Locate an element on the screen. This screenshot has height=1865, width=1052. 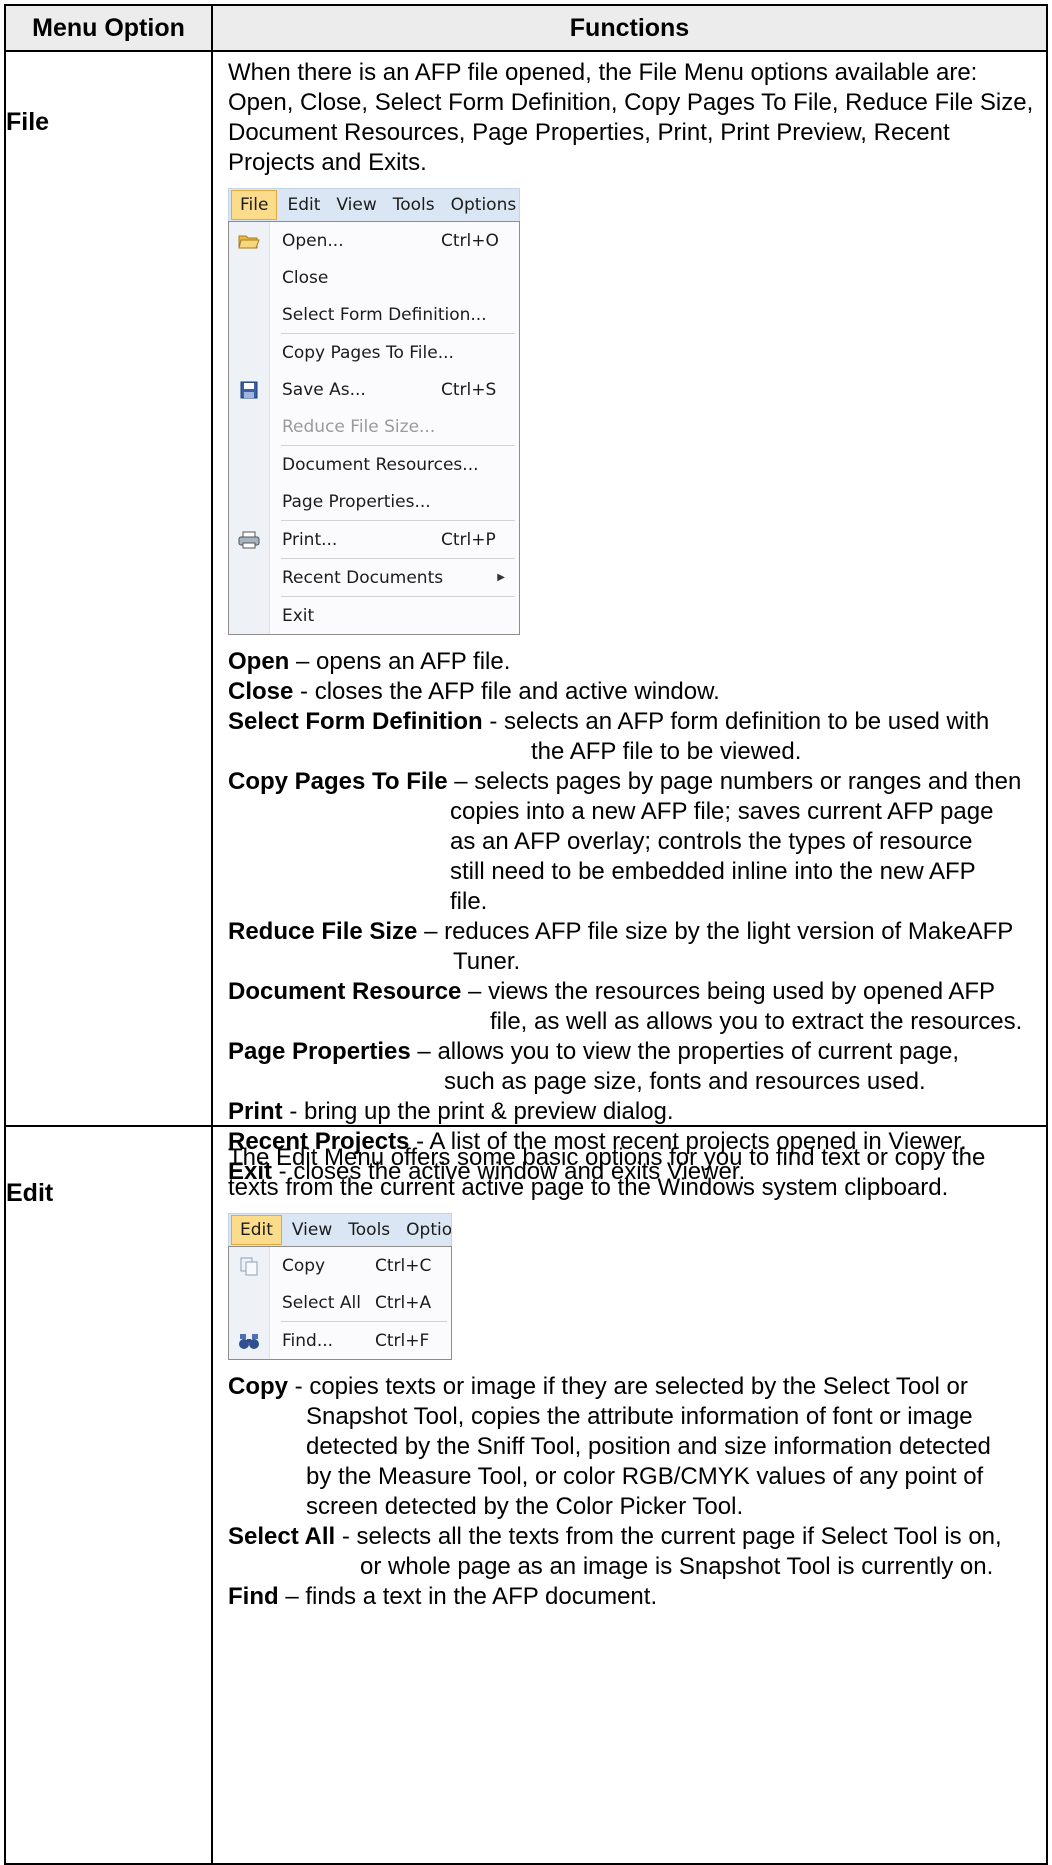
option-label-file: File is located at coordinates (28, 122).